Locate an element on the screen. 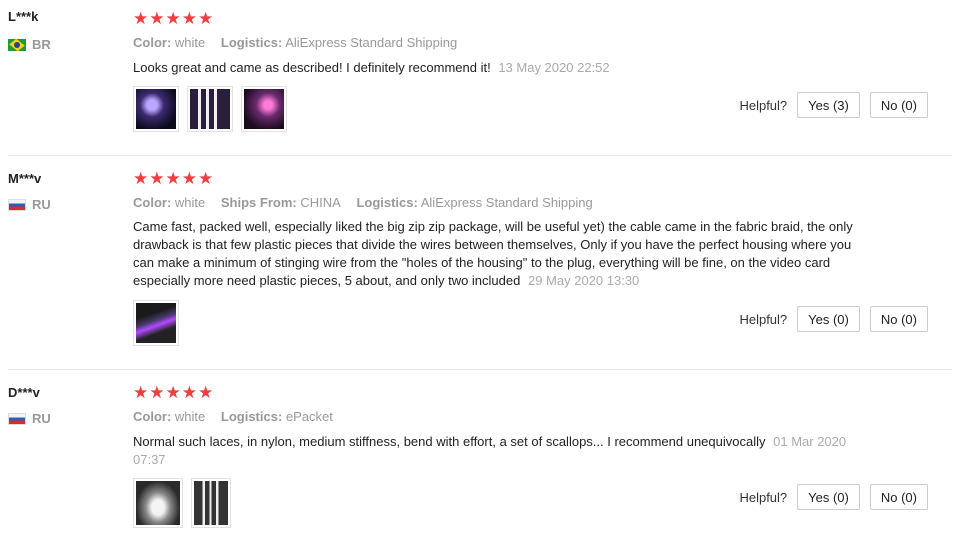 This screenshot has height=545, width=970. reviewer-name: D***v is located at coordinates (24, 392).